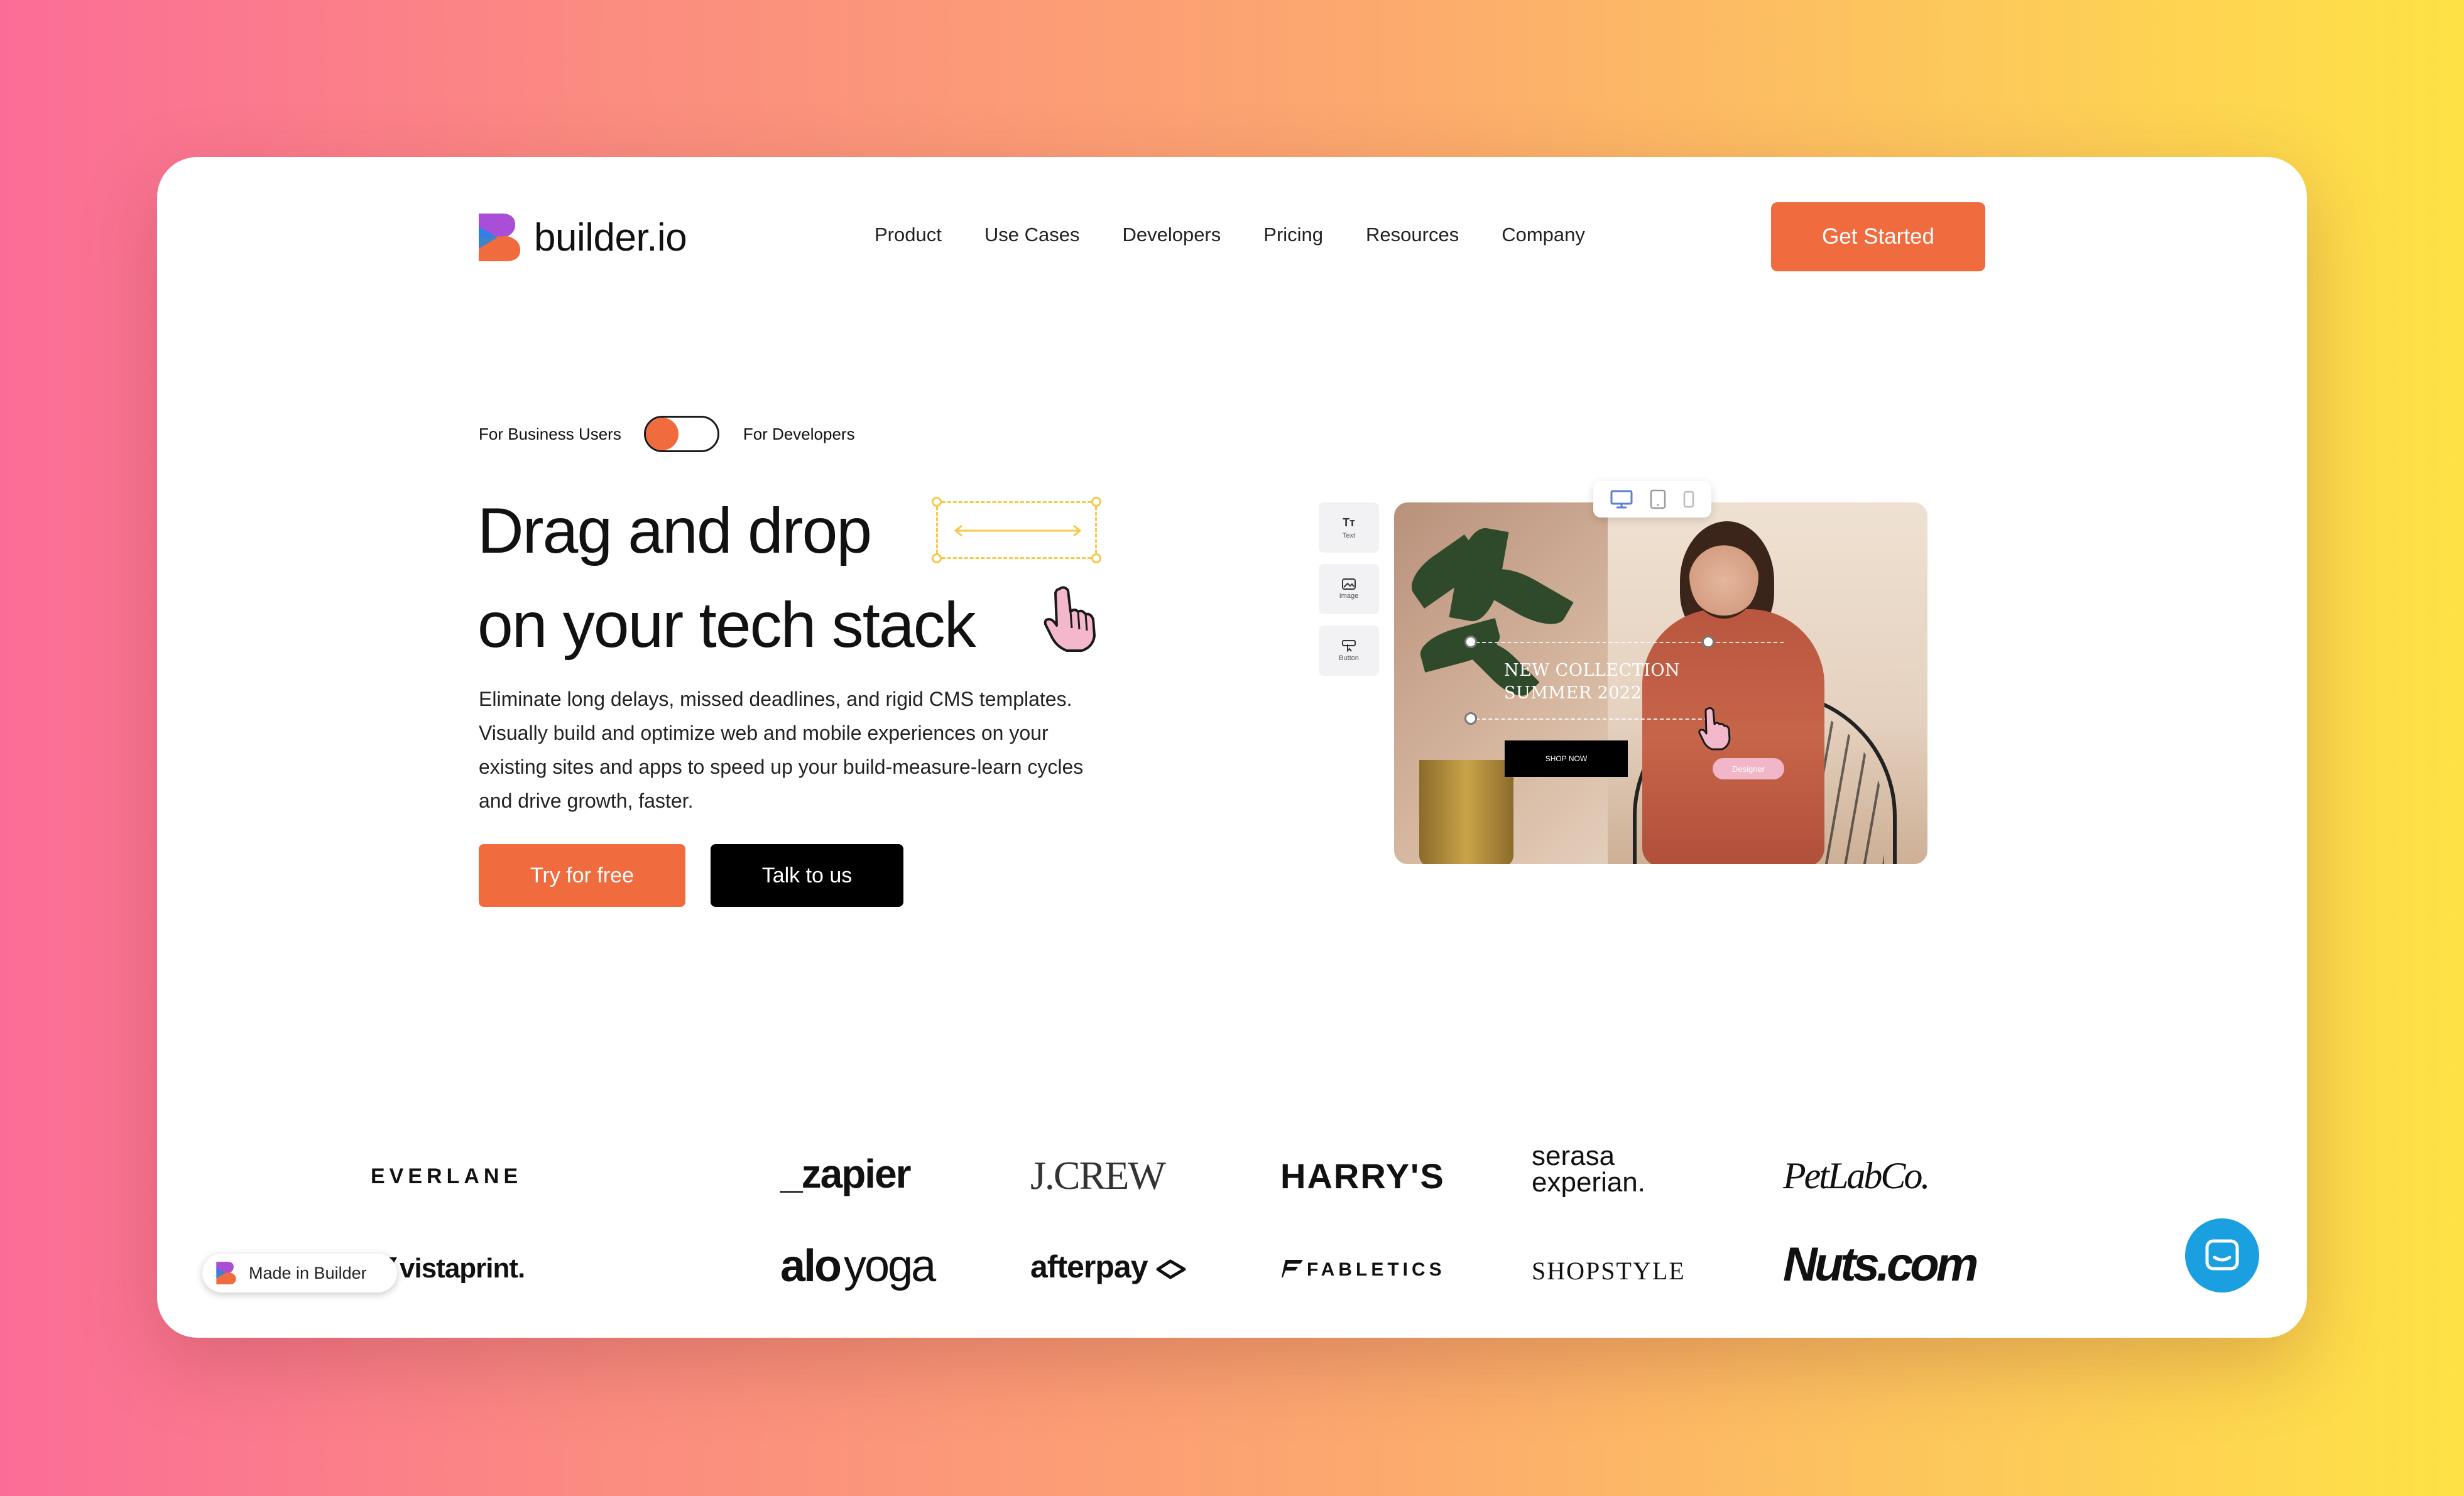  I want to click on collection-heading: NEW COLLECTION SUMMER 2022, so click(1592, 682).